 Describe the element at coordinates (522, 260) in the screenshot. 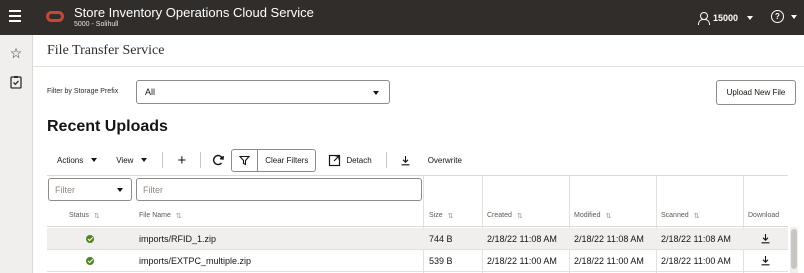

I see `created-date: 2/18/22 11:00 AM` at that location.